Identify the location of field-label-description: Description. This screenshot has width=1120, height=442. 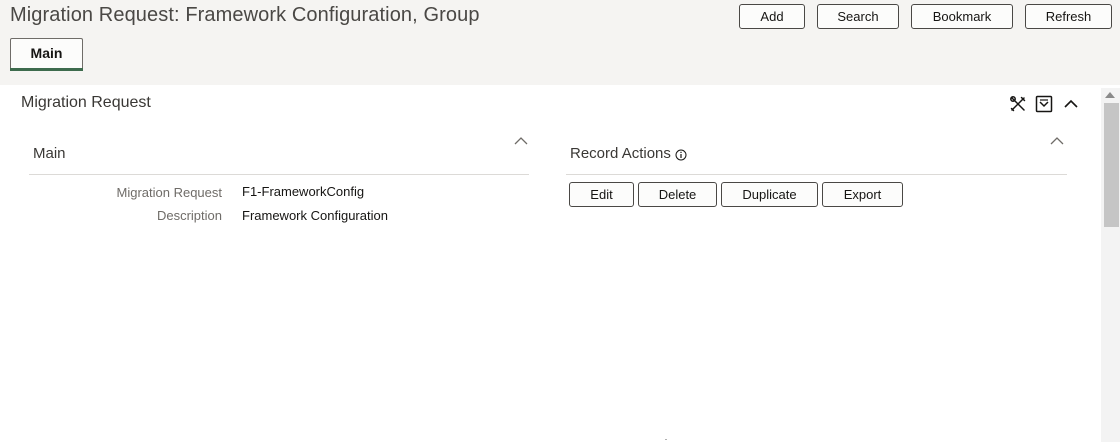
(189, 215).